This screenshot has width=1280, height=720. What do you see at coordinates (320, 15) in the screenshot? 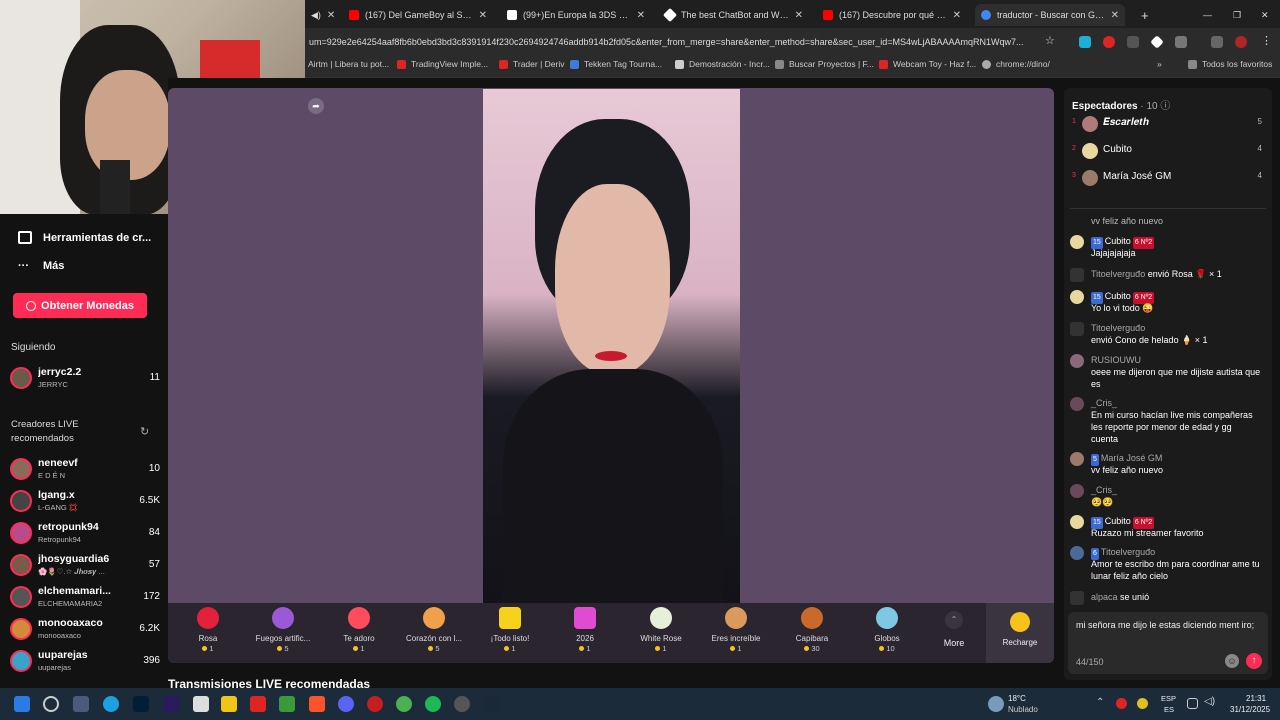
I see `tab-media-control: ◀) ✕` at bounding box center [320, 15].